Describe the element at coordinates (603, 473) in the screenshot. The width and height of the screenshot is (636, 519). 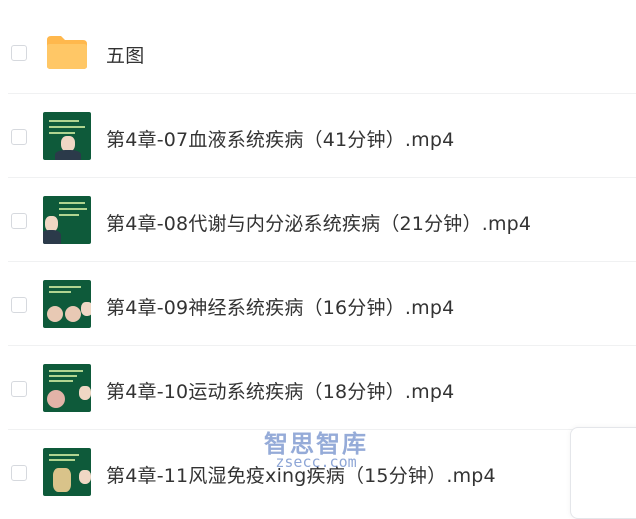
I see `floating-panel` at that location.